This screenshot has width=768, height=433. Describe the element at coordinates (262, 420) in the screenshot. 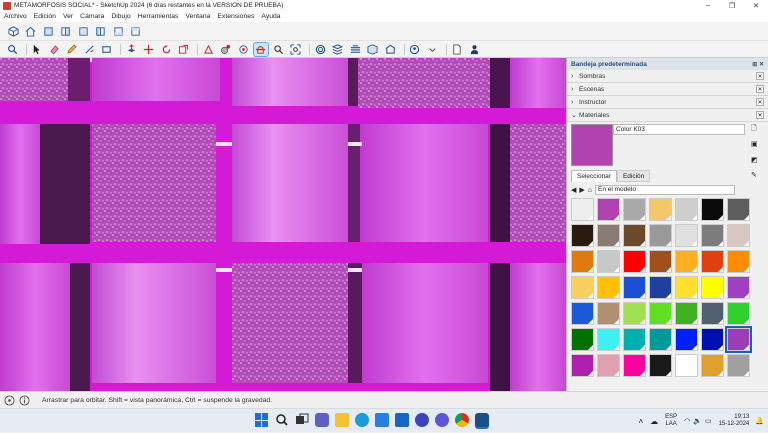

I see `windows-start-icon` at that location.